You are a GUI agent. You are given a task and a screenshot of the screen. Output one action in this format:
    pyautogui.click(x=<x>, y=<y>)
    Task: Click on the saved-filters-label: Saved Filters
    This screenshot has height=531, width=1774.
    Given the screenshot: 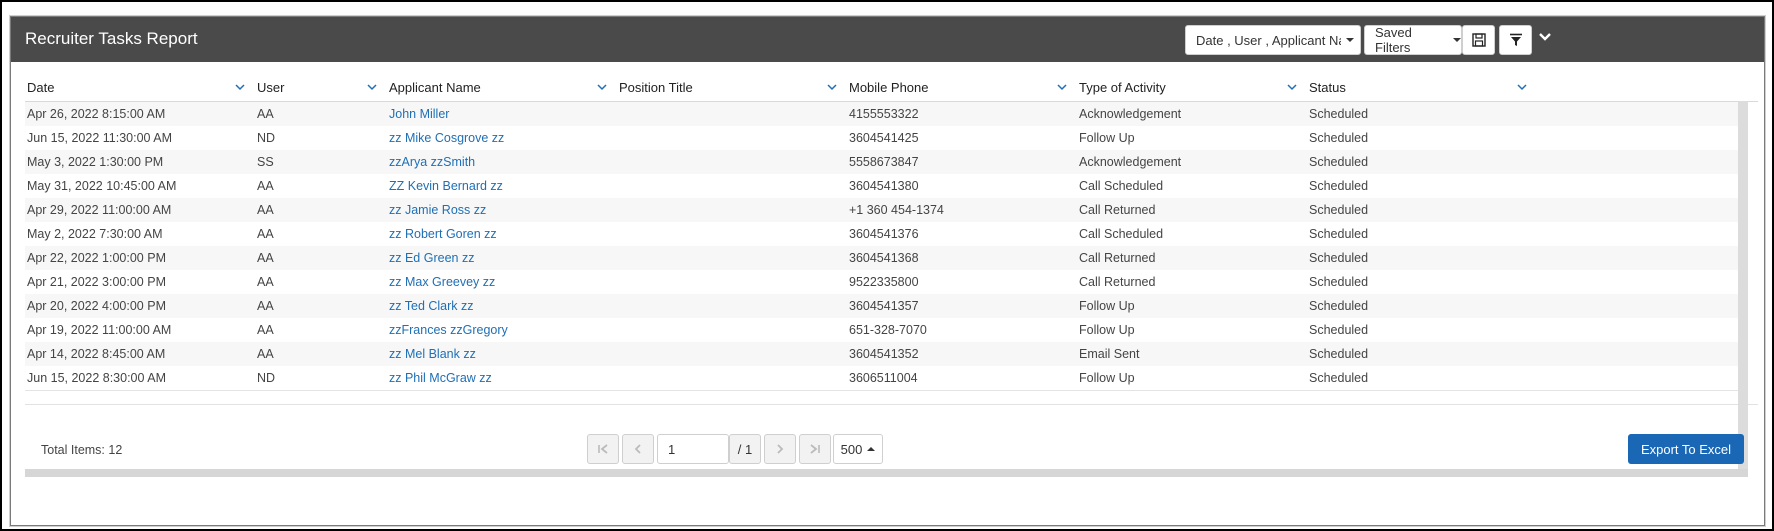 What is the action you would take?
    pyautogui.click(x=1393, y=40)
    